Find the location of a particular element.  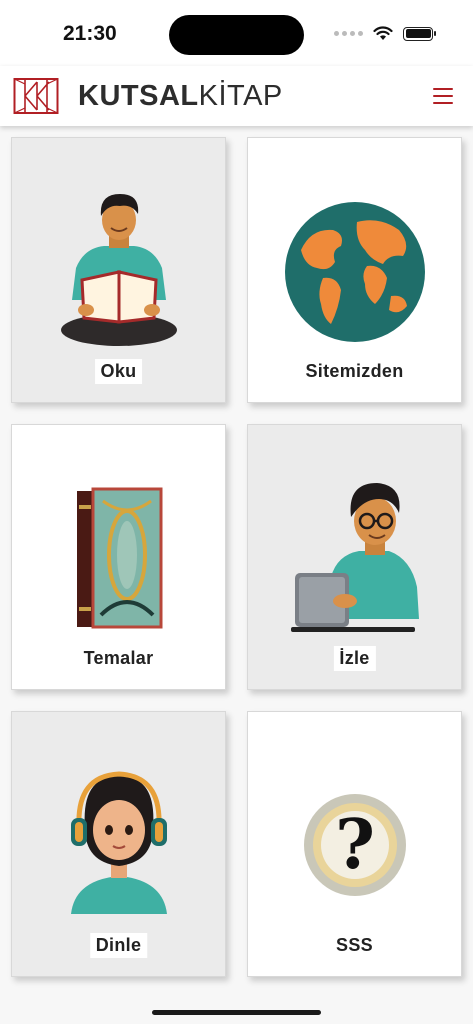

tile-sitemizden: Sitemizden is located at coordinates (354, 270).